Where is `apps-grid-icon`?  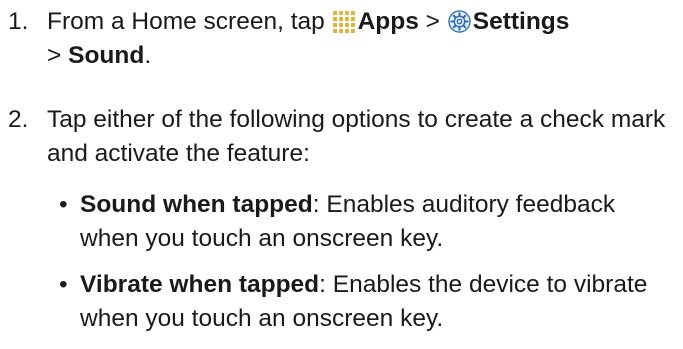
apps-grid-icon is located at coordinates (344, 21).